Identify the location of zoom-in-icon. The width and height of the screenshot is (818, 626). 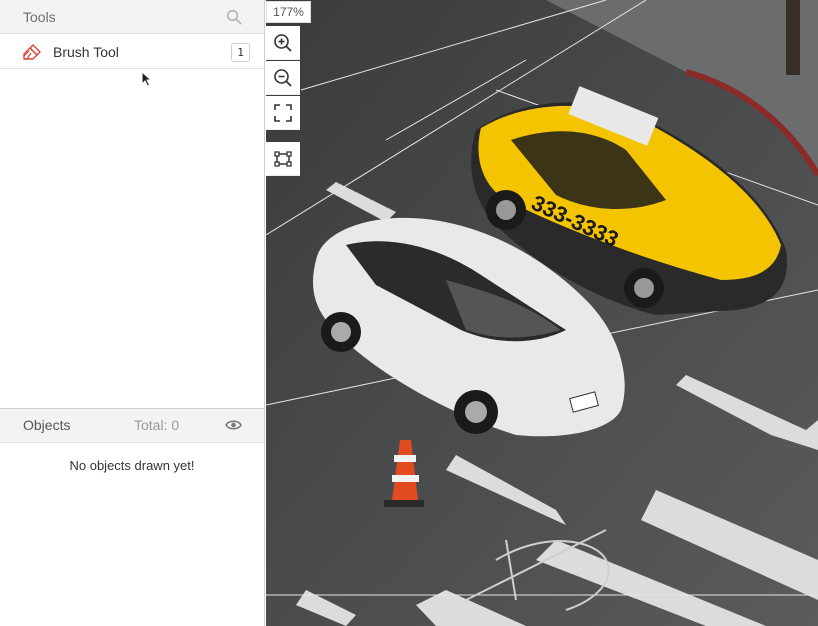
(283, 42).